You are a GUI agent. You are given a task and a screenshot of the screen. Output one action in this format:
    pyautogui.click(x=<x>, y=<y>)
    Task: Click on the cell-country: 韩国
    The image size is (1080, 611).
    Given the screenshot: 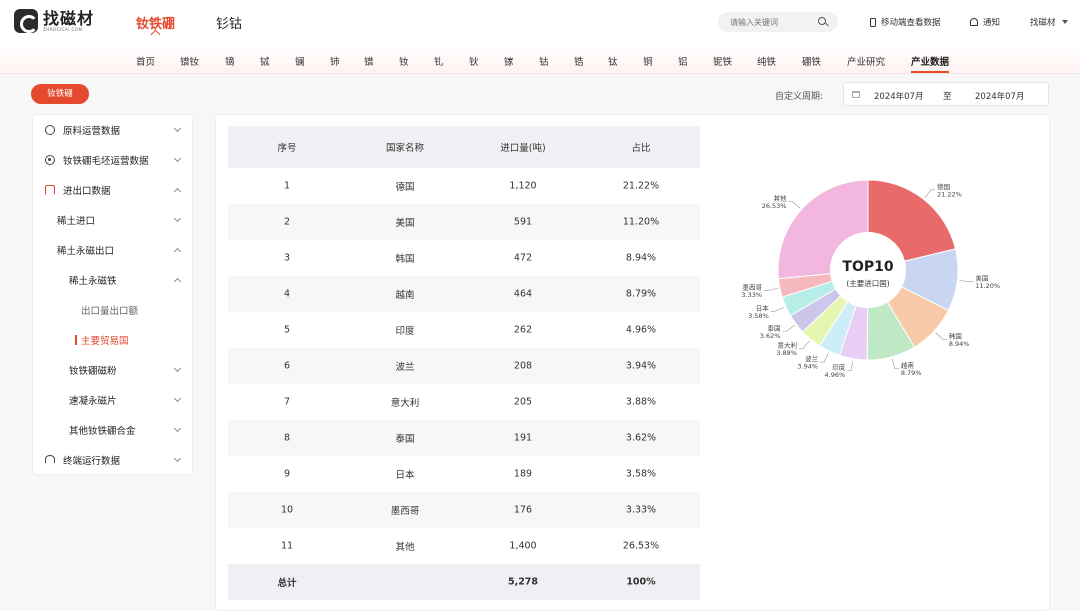 What is the action you would take?
    pyautogui.click(x=405, y=259)
    